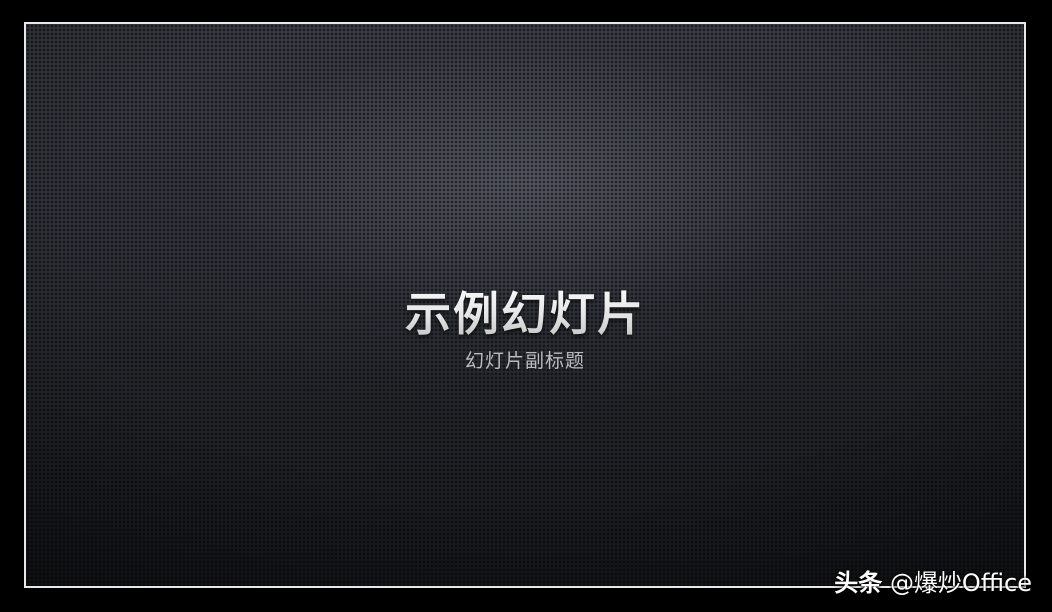 The height and width of the screenshot is (612, 1052). What do you see at coordinates (525, 311) in the screenshot?
I see `slide-title: 示例幻灯片` at bounding box center [525, 311].